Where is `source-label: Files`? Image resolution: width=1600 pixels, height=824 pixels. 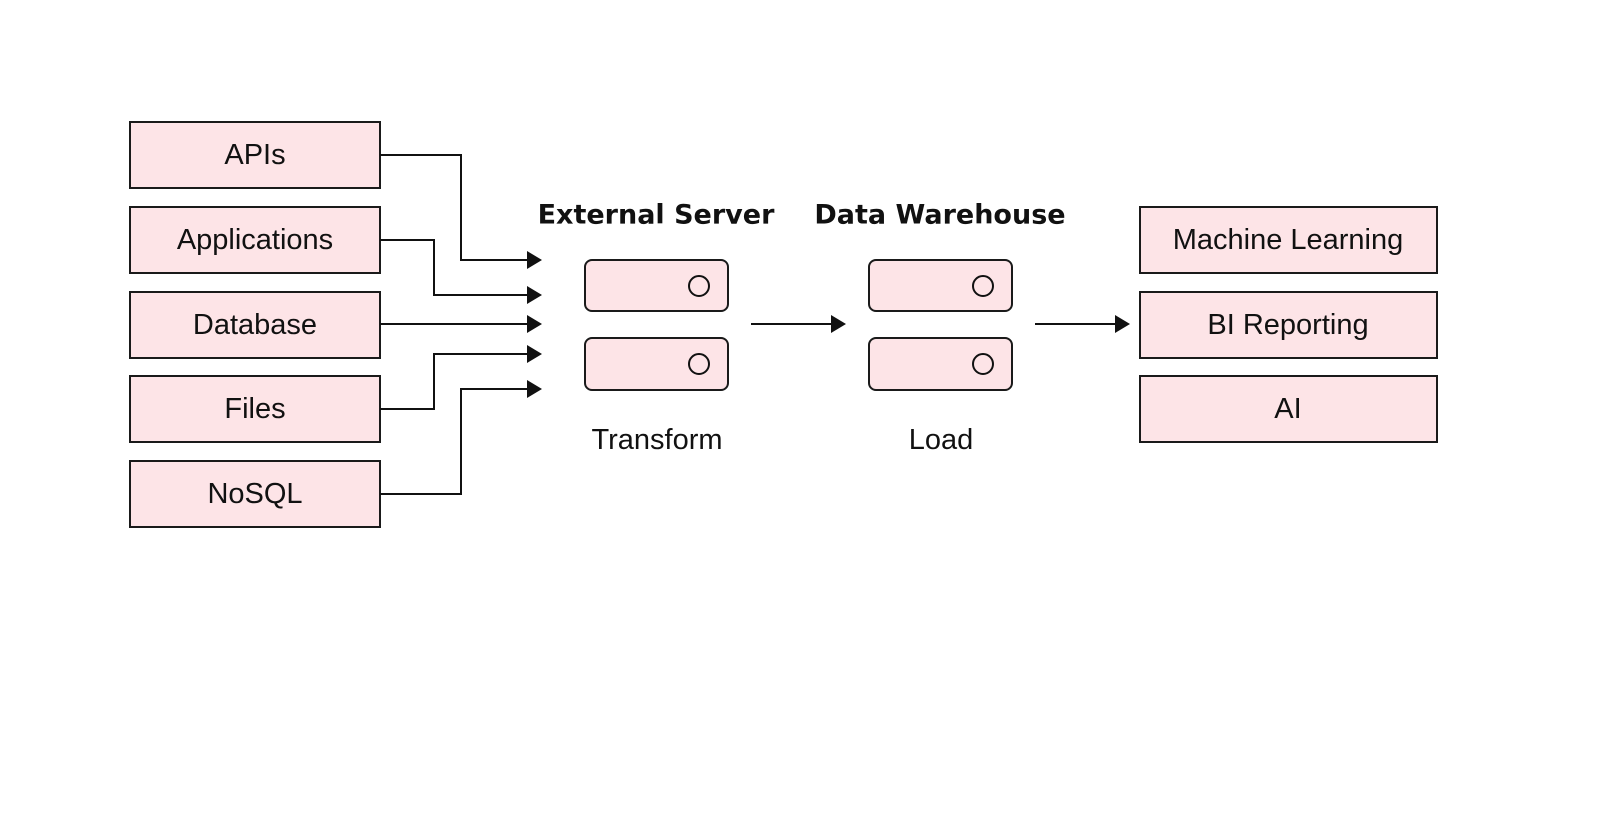
source-label: Files is located at coordinates (254, 409).